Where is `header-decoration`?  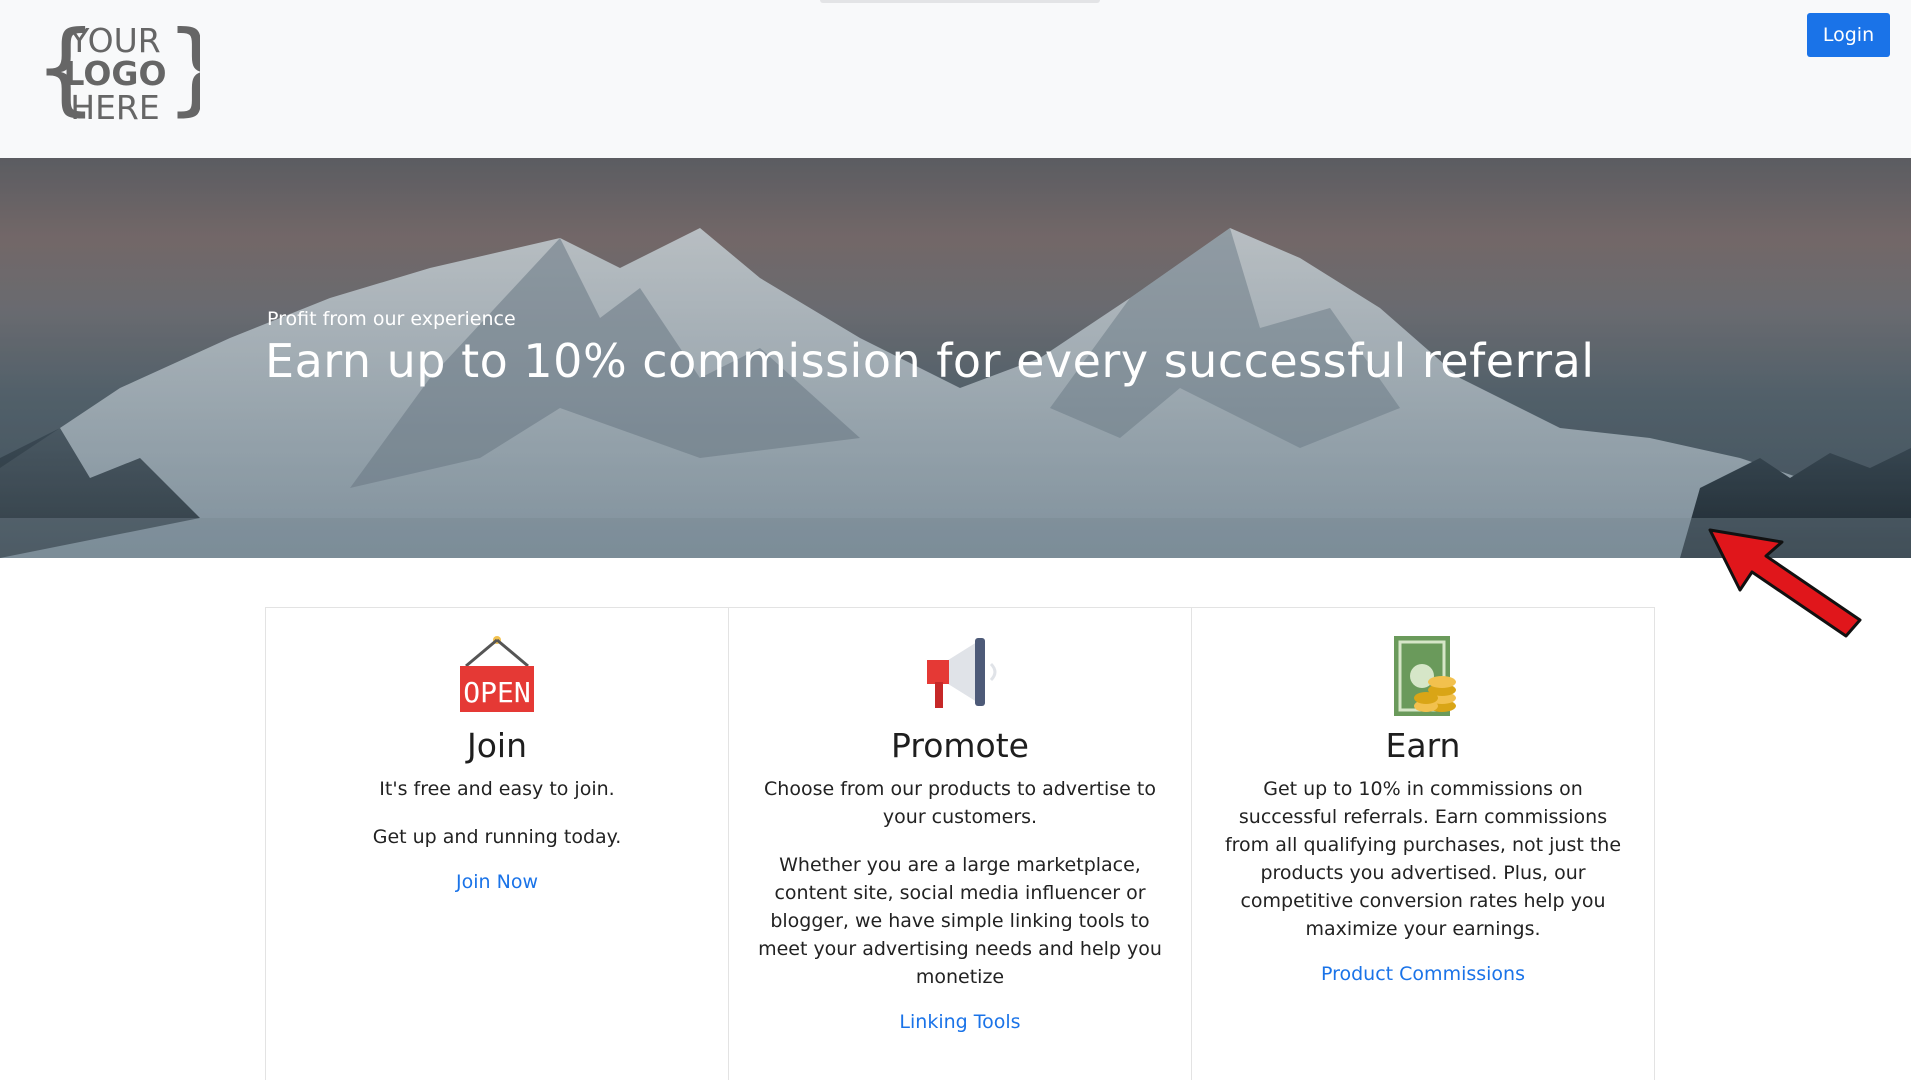
header-decoration is located at coordinates (960, 1).